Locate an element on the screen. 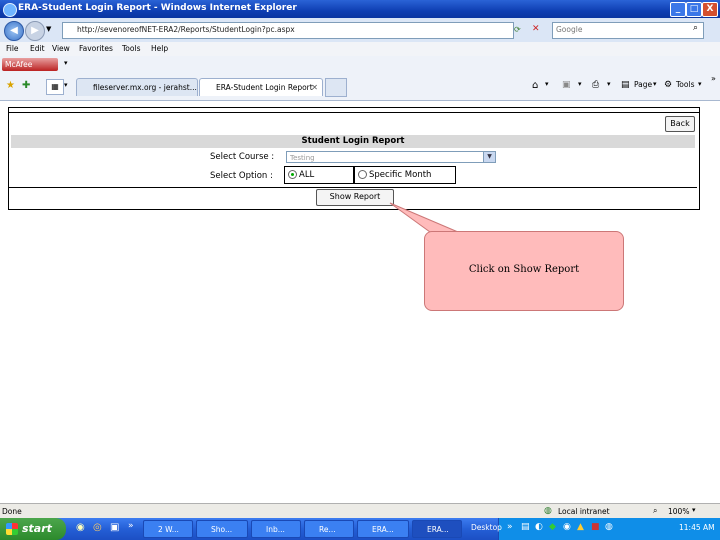 The image size is (720, 540). tray-volume-icon: ◐ is located at coordinates (539, 527).